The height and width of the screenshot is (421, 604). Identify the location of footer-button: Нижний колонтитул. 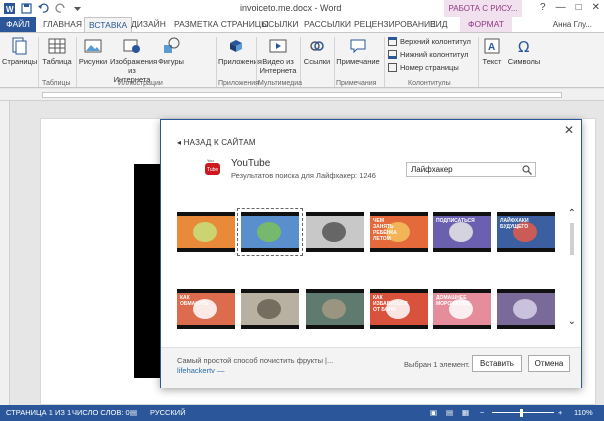
(428, 54).